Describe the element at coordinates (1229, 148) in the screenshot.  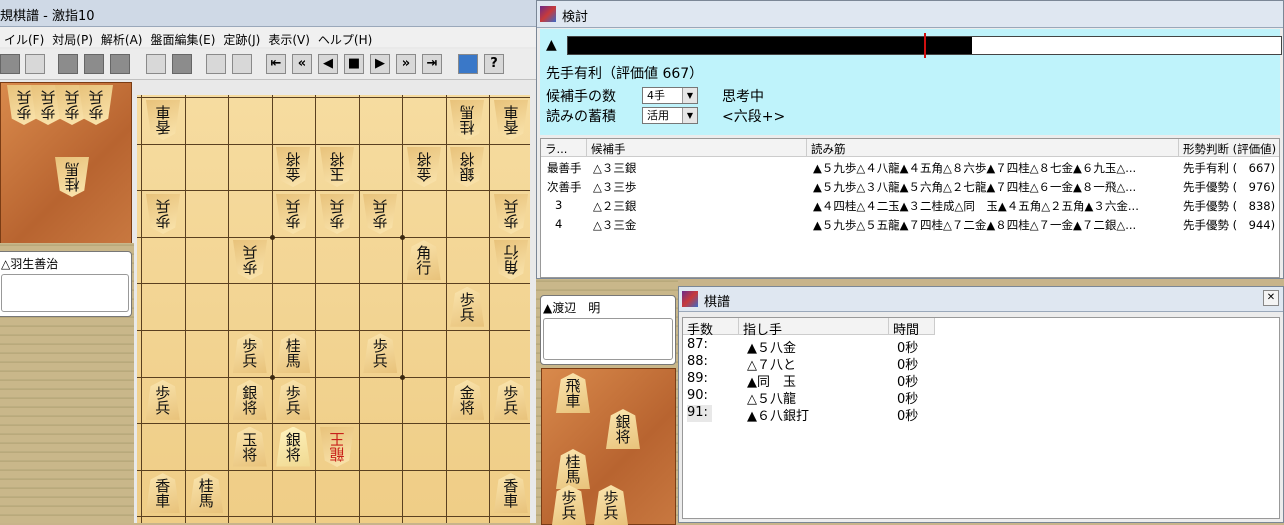
I see `col-judge-header: 形勢判断 (評価値)` at that location.